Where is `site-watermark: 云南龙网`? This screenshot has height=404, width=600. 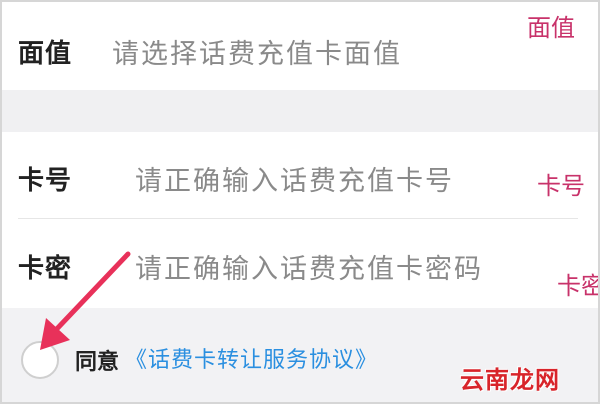 site-watermark: 云南龙网 is located at coordinates (510, 380).